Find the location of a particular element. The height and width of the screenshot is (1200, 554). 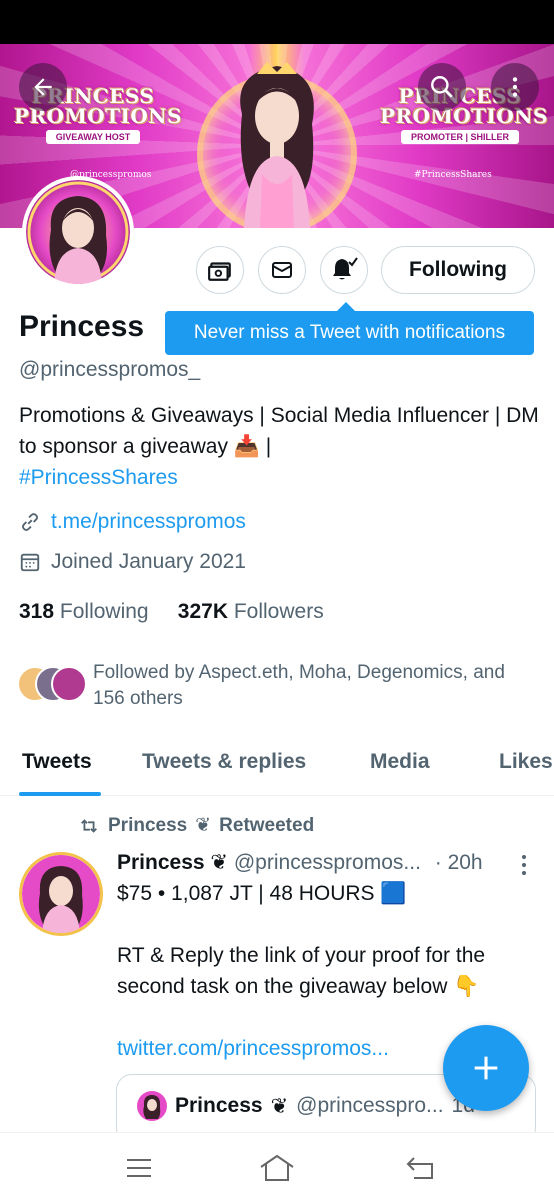

system-nav-bar is located at coordinates (277, 1166).